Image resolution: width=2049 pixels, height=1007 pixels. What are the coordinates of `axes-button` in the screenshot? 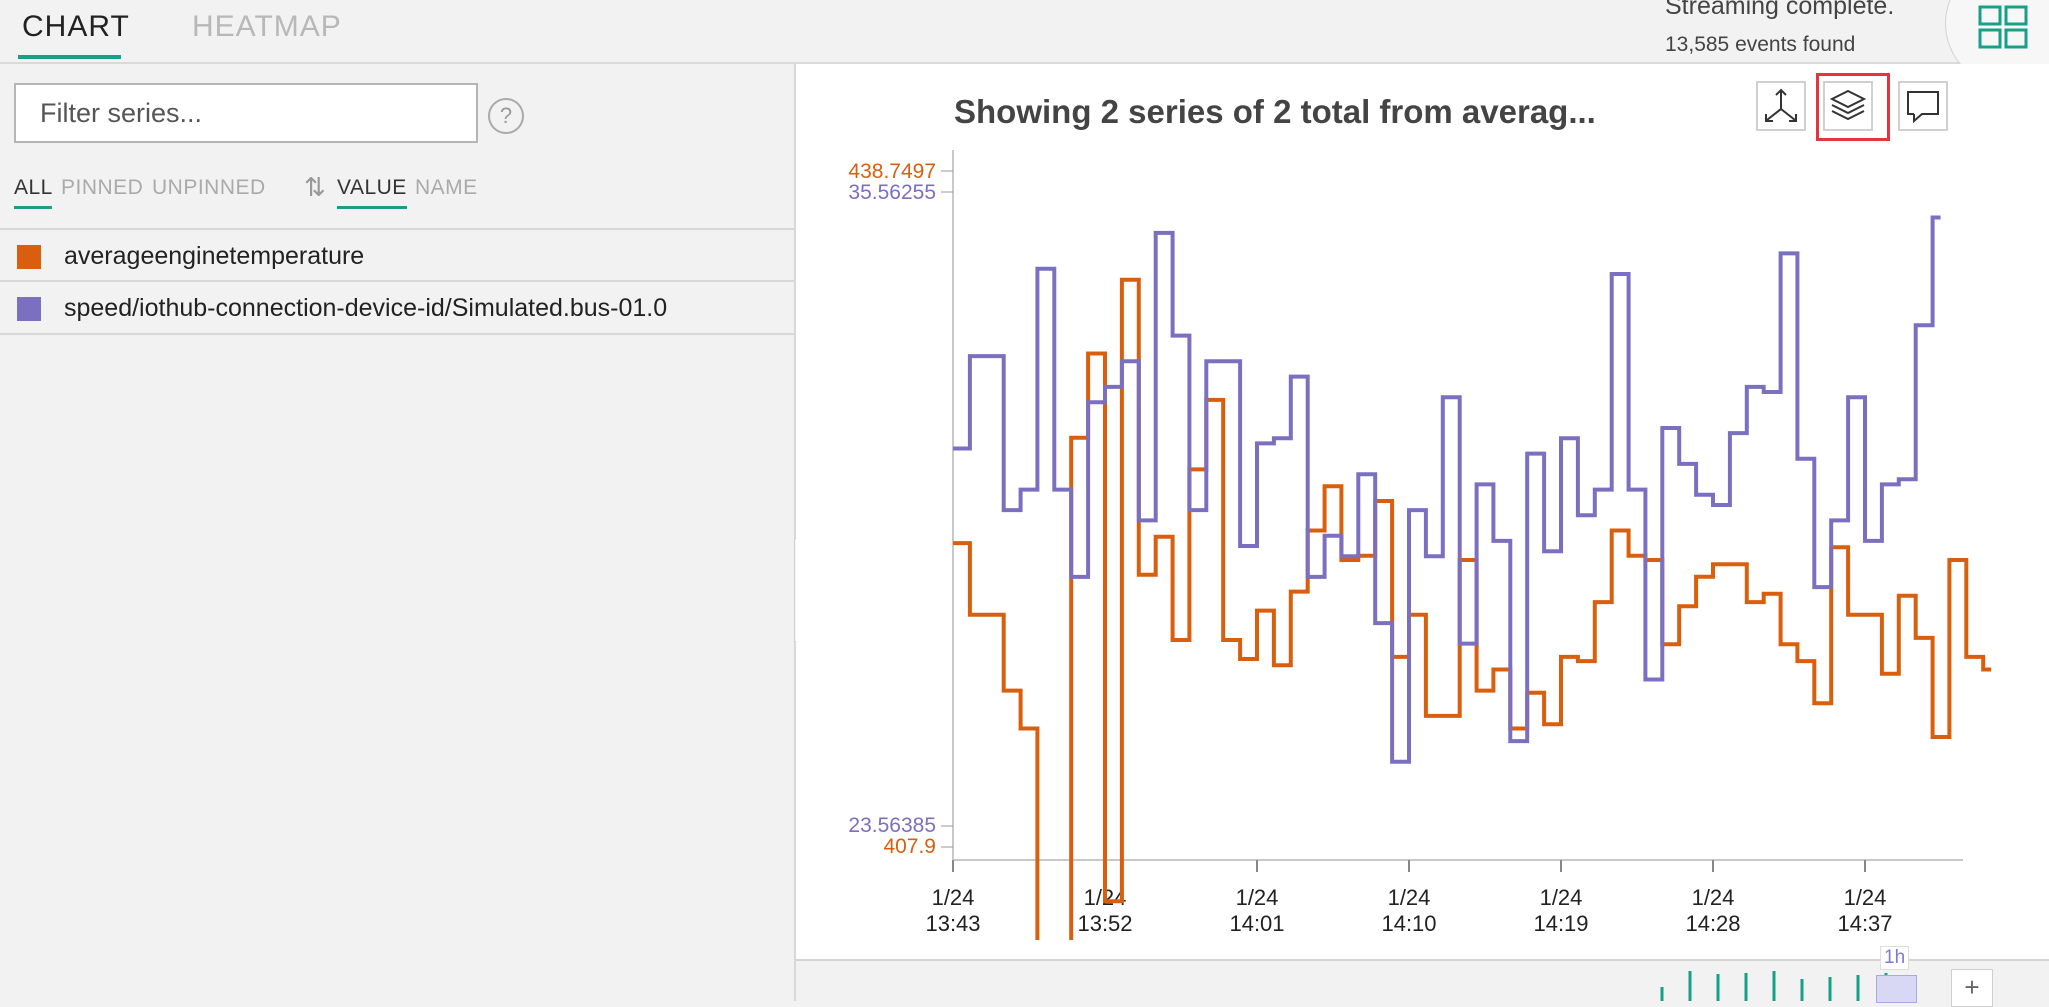 It's located at (1781, 106).